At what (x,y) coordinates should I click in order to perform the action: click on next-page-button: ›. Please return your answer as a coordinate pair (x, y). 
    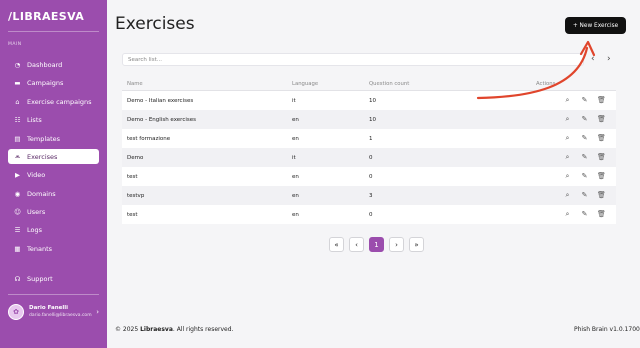
    Looking at the image, I should click on (396, 244).